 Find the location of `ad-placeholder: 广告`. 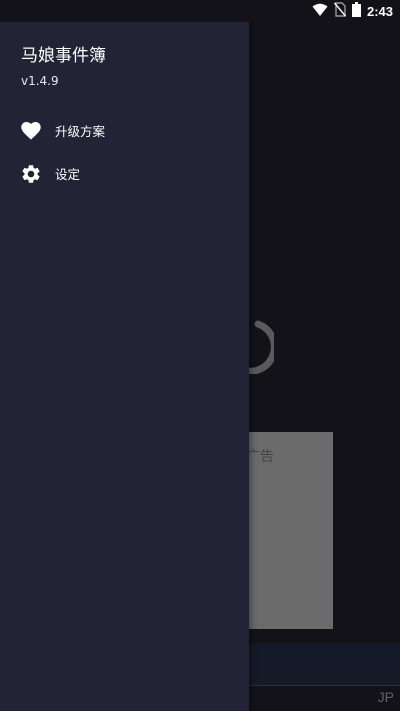

ad-placeholder: 广告 is located at coordinates (286, 530).